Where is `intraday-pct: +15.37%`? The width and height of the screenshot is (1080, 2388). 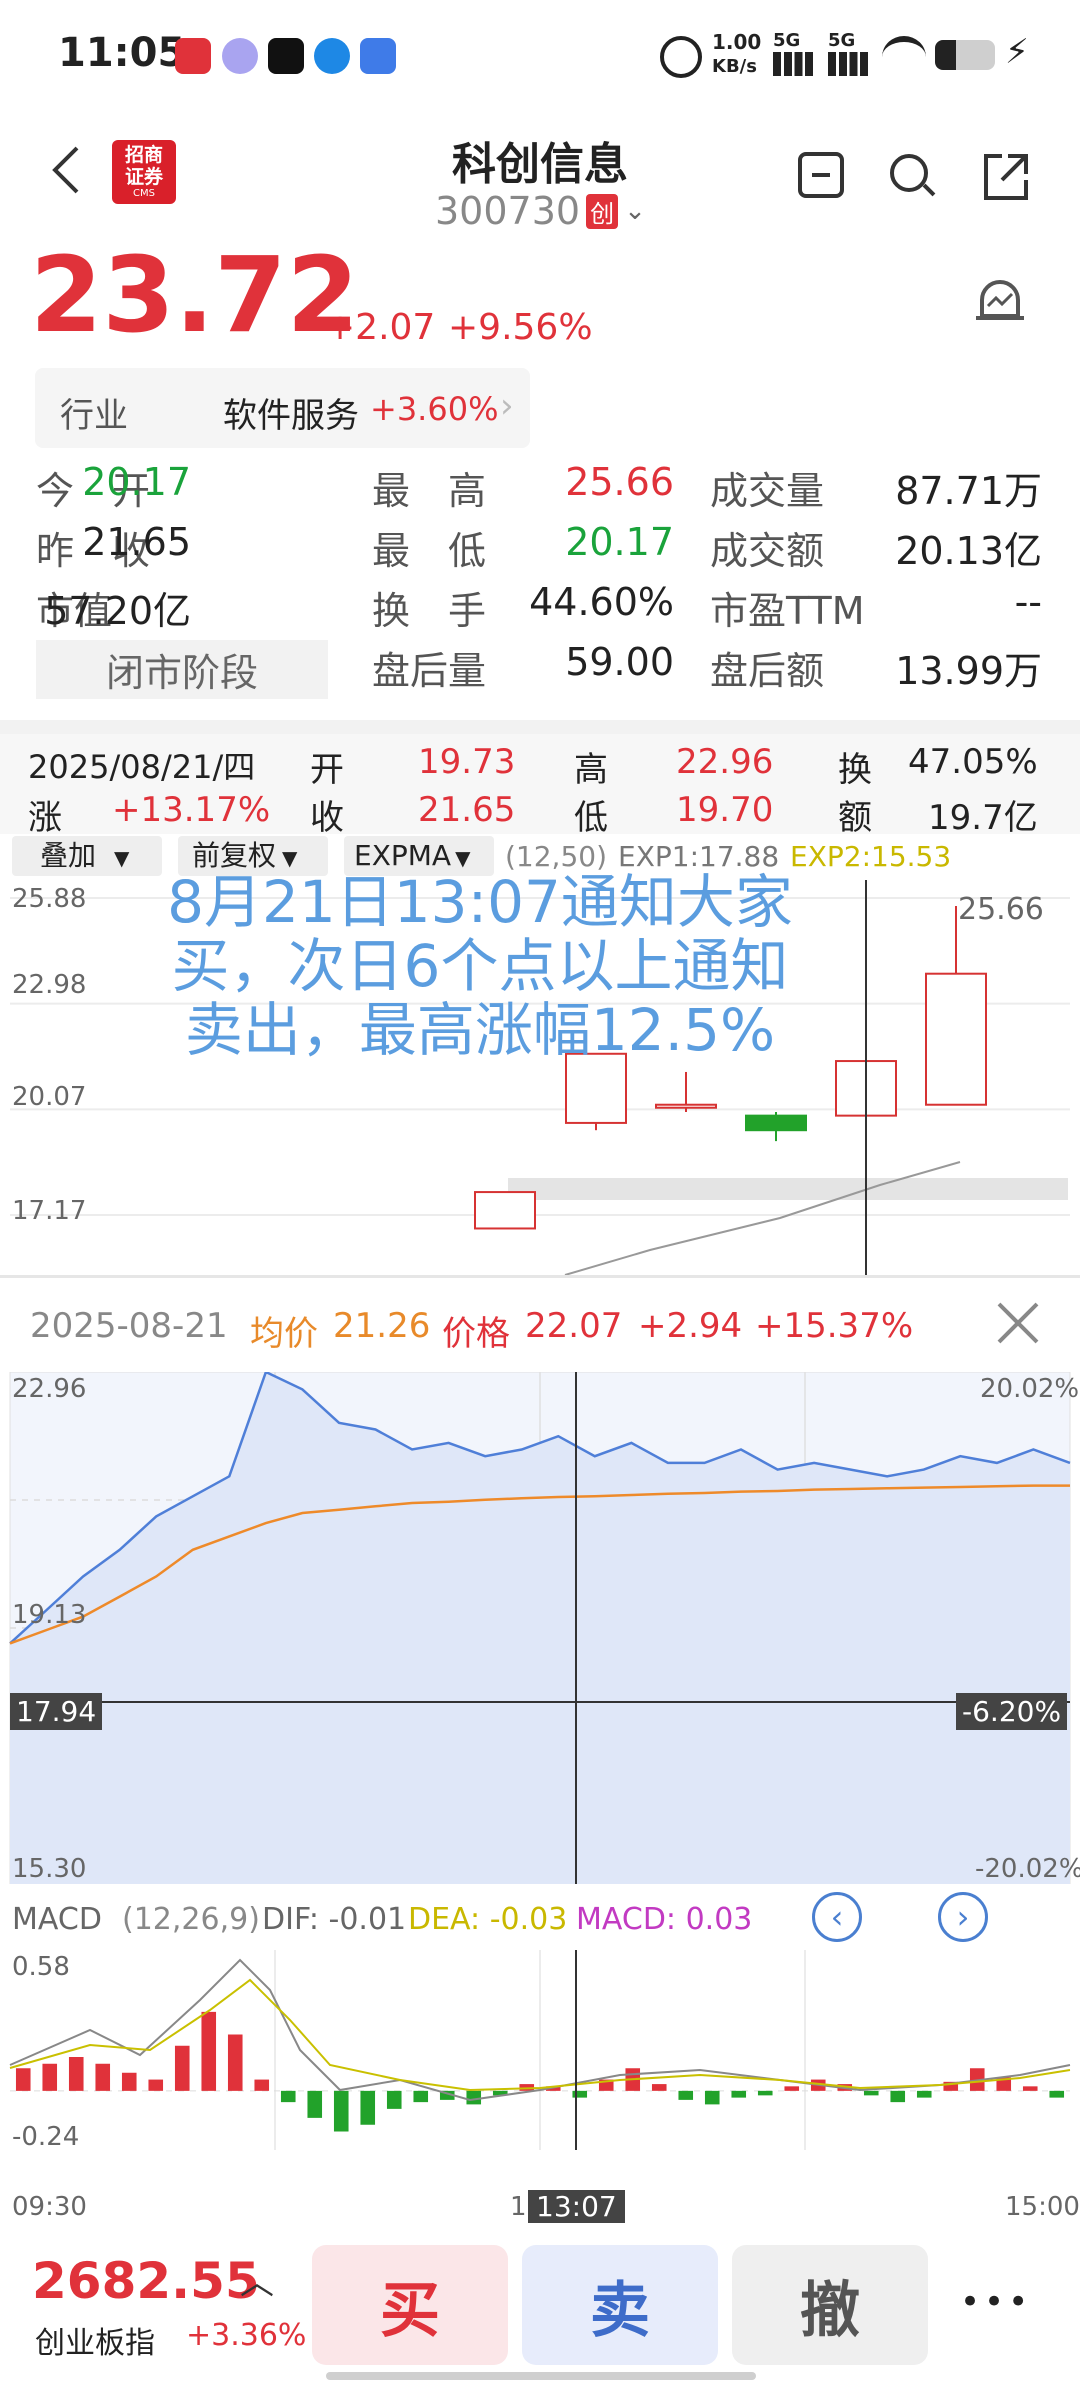
intraday-pct: +15.37% is located at coordinates (834, 1326).